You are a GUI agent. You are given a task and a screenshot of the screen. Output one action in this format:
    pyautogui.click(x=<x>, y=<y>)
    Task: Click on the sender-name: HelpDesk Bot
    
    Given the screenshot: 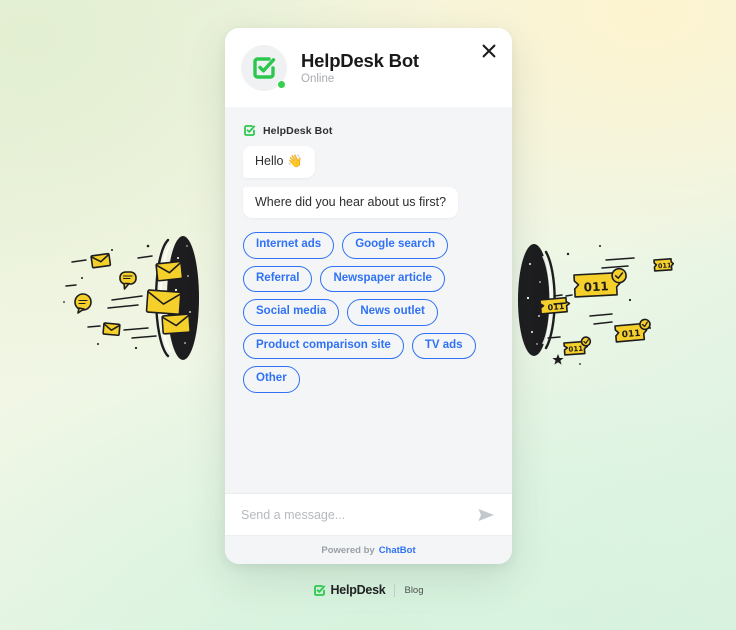 What is the action you would take?
    pyautogui.click(x=298, y=130)
    